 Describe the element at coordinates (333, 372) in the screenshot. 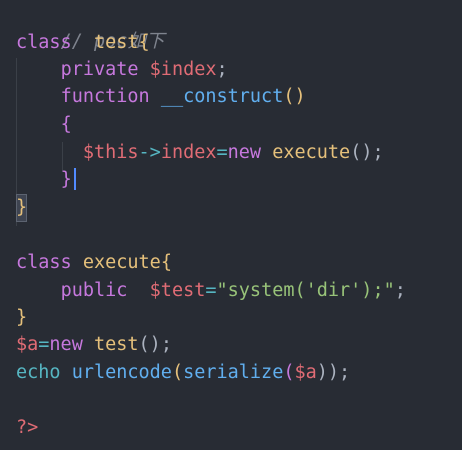

I see `closing-parens: ));` at that location.